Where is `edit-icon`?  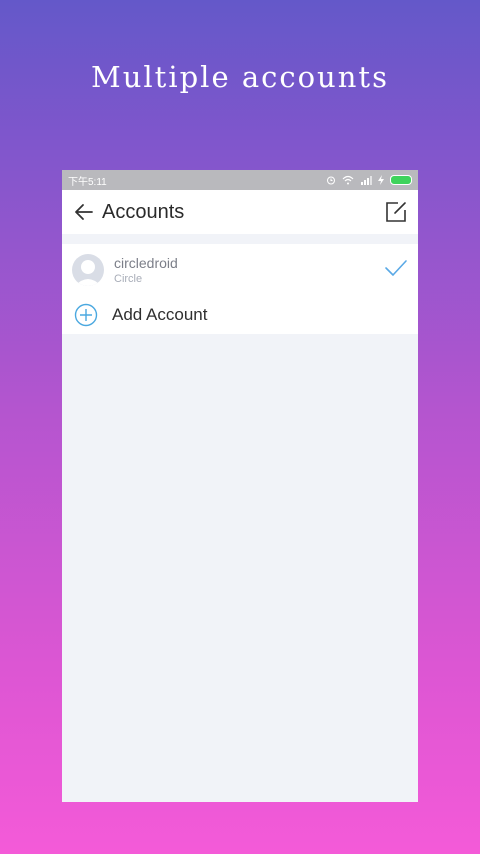 edit-icon is located at coordinates (396, 212).